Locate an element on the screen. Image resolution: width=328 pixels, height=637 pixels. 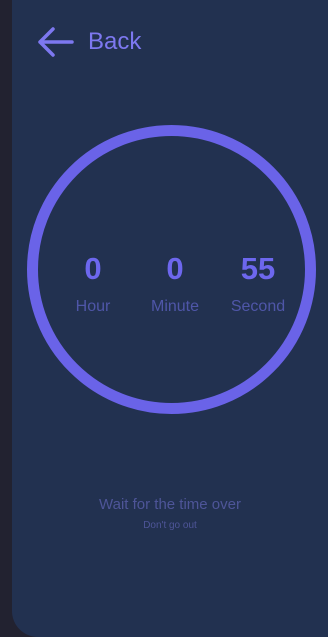
second-display: 55 Second is located at coordinates (258, 284).